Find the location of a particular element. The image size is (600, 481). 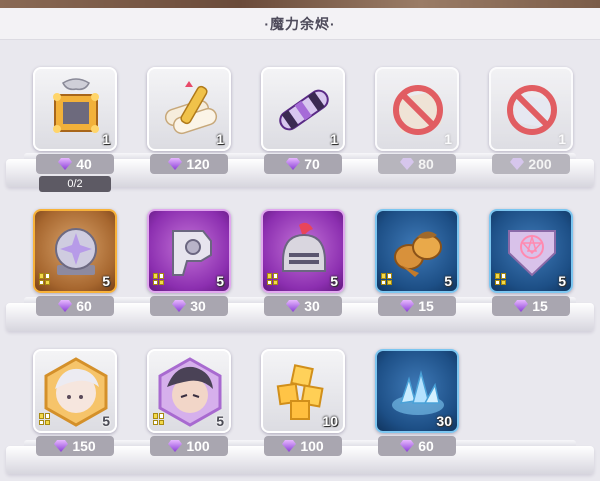

shop-item-sold-out-1: 1 80 is located at coordinates (417, 120).